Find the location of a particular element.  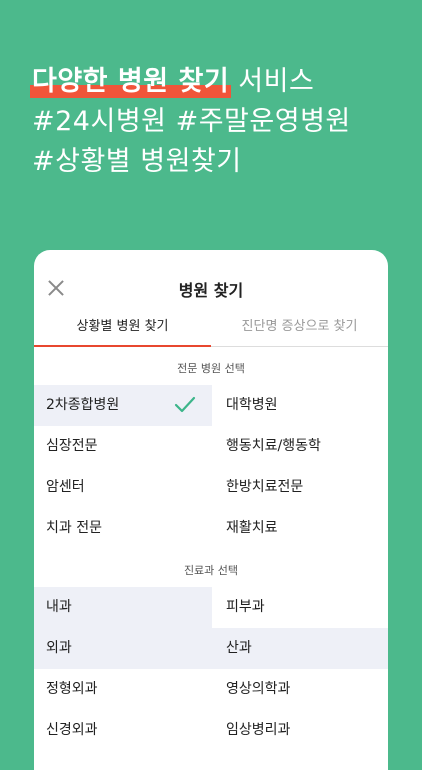

option-label: 영상의학과 is located at coordinates (258, 689).